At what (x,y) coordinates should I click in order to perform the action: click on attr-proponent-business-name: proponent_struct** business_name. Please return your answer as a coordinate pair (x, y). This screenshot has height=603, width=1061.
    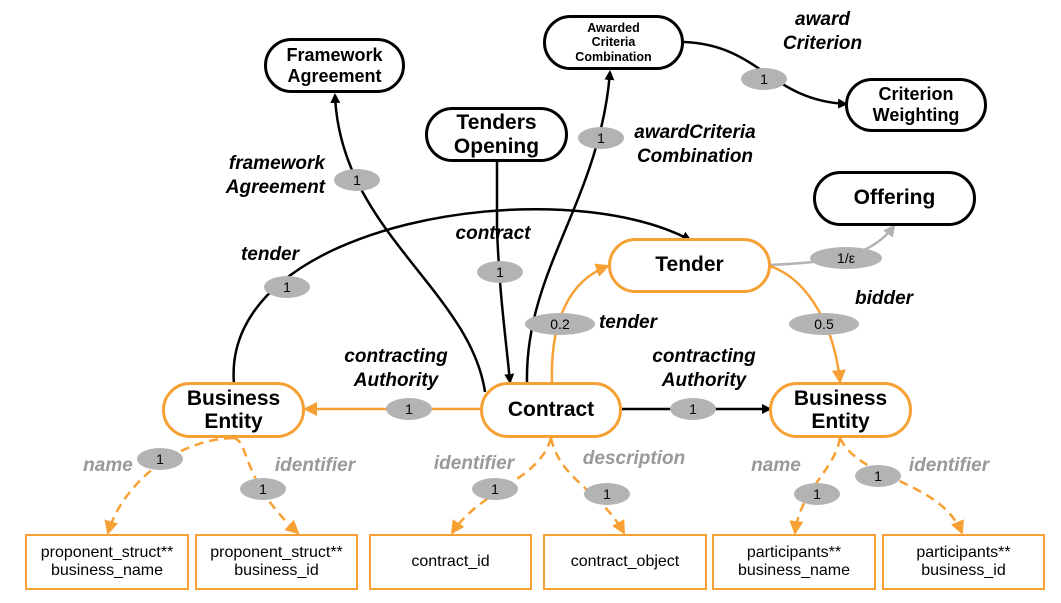
    Looking at the image, I should click on (107, 562).